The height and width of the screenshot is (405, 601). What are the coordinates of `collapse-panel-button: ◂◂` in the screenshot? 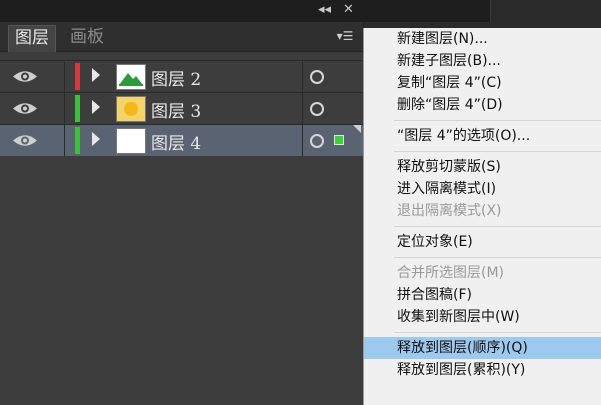 It's located at (324, 10).